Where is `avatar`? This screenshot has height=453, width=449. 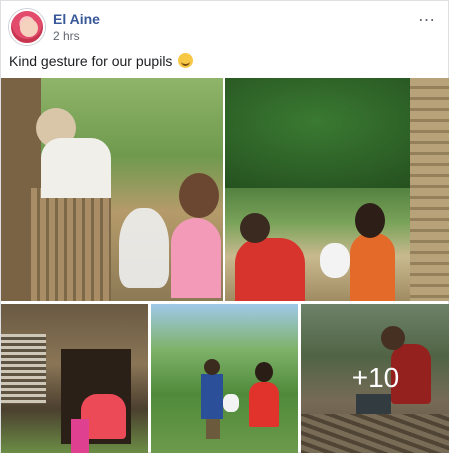
avatar is located at coordinates (27, 27).